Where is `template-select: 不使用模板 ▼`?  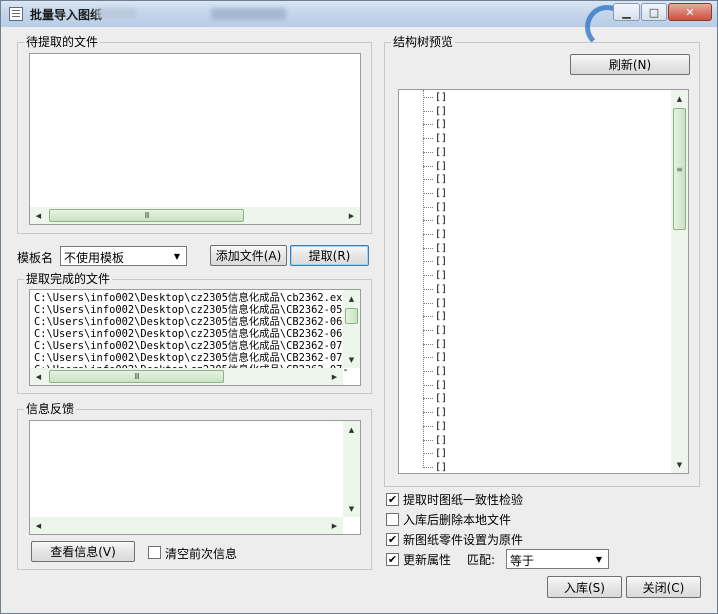
template-select: 不使用模板 ▼ is located at coordinates (123, 256).